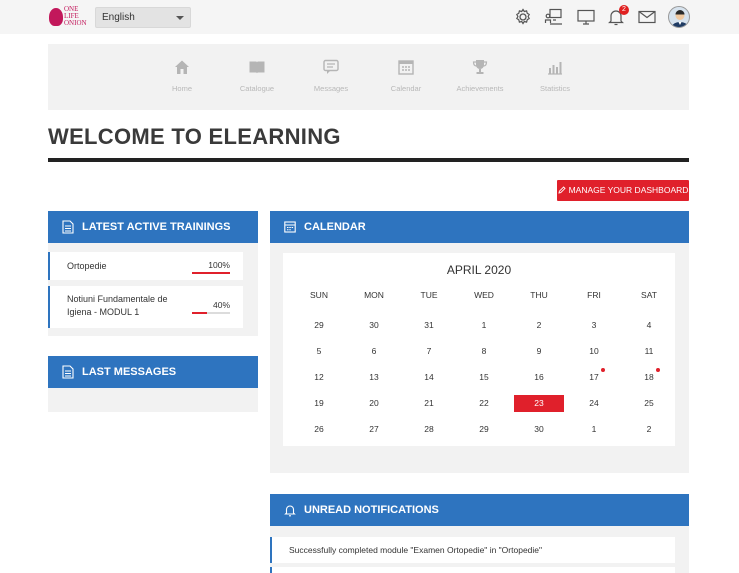 The image size is (739, 573). What do you see at coordinates (374, 403) in the screenshot?
I see `calendar-day: 20` at bounding box center [374, 403].